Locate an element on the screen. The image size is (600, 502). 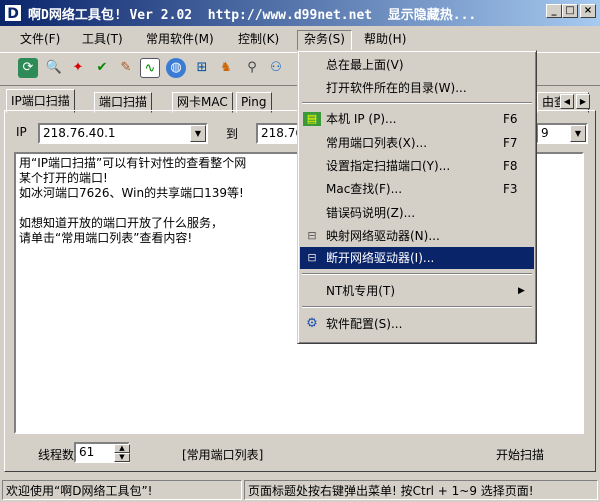
threads-down-icon: ▼ is located at coordinates (122, 457).